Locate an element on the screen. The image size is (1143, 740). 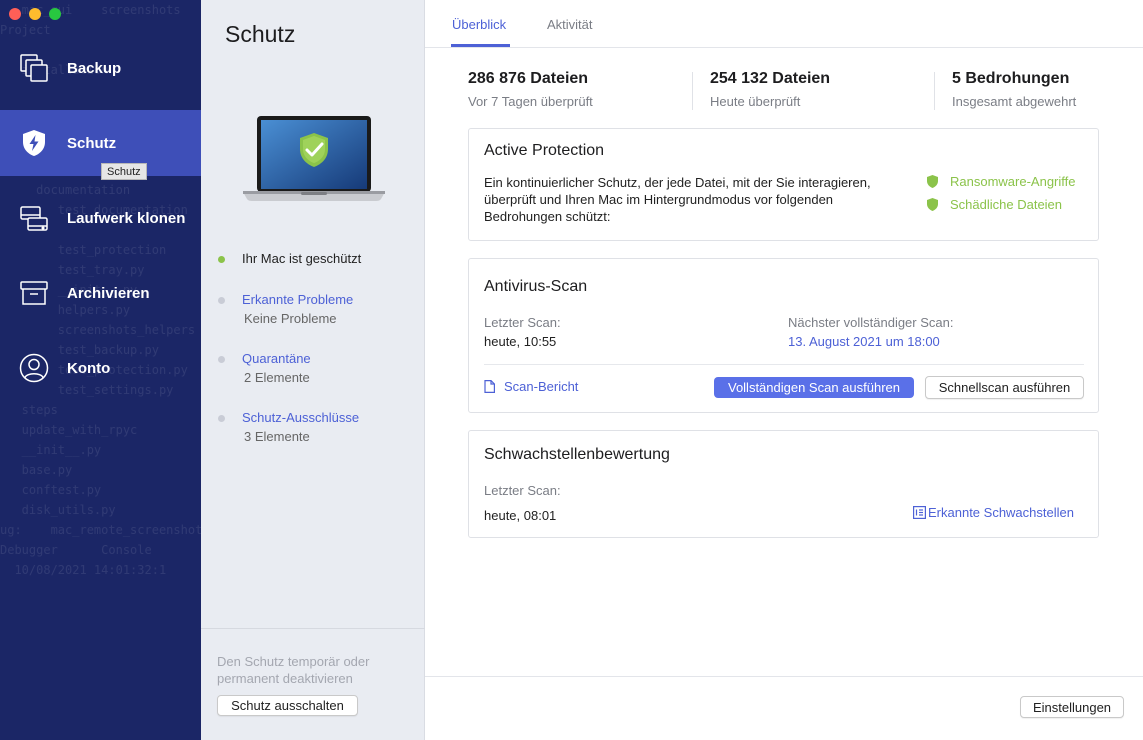
stat-threats-blocked: 5 Bedrohungen Insgesamt abgewehrt is located at coordinates (1014, 89).